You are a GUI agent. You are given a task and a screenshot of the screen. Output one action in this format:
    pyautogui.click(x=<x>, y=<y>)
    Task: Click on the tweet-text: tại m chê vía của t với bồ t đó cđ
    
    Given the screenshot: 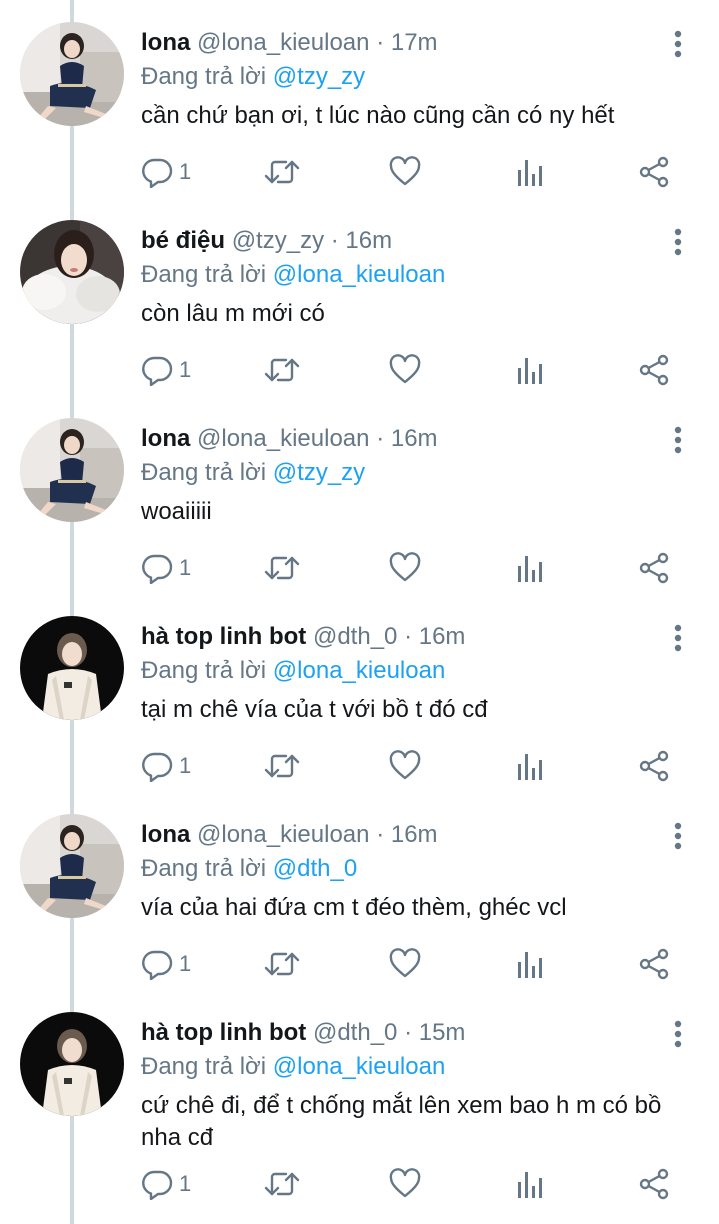 What is the action you would take?
    pyautogui.click(x=314, y=709)
    